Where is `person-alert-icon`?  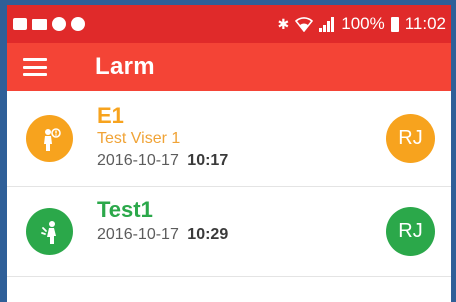 person-alert-icon is located at coordinates (52, 139).